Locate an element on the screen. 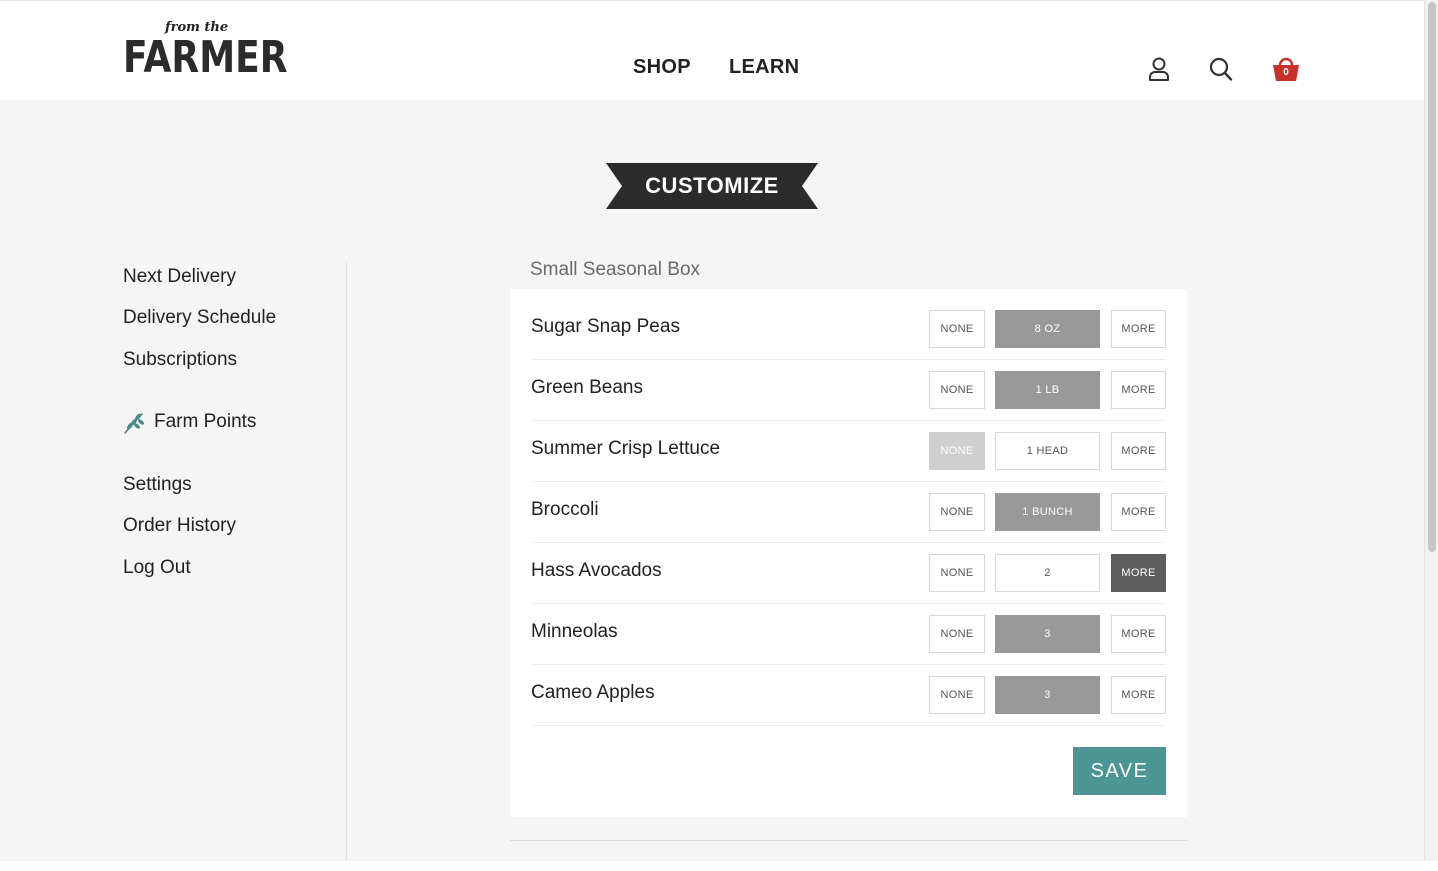 The width and height of the screenshot is (1438, 871). quantity-button: 1 HEAD is located at coordinates (1047, 451).